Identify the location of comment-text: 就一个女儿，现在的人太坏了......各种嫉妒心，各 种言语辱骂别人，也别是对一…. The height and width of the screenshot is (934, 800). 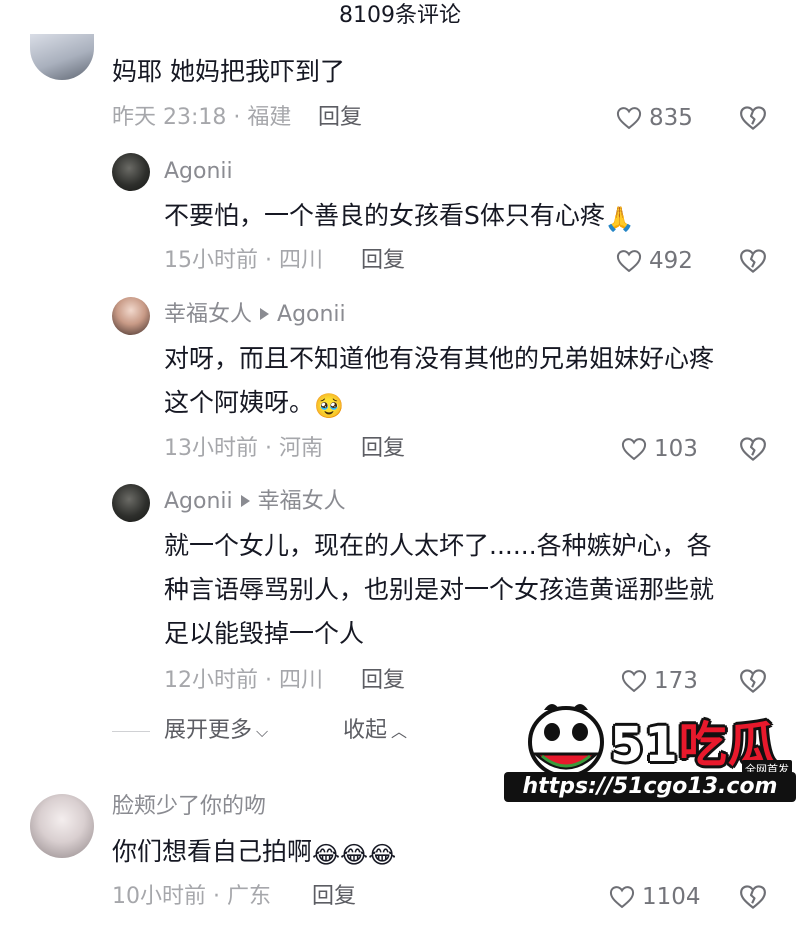
(439, 590).